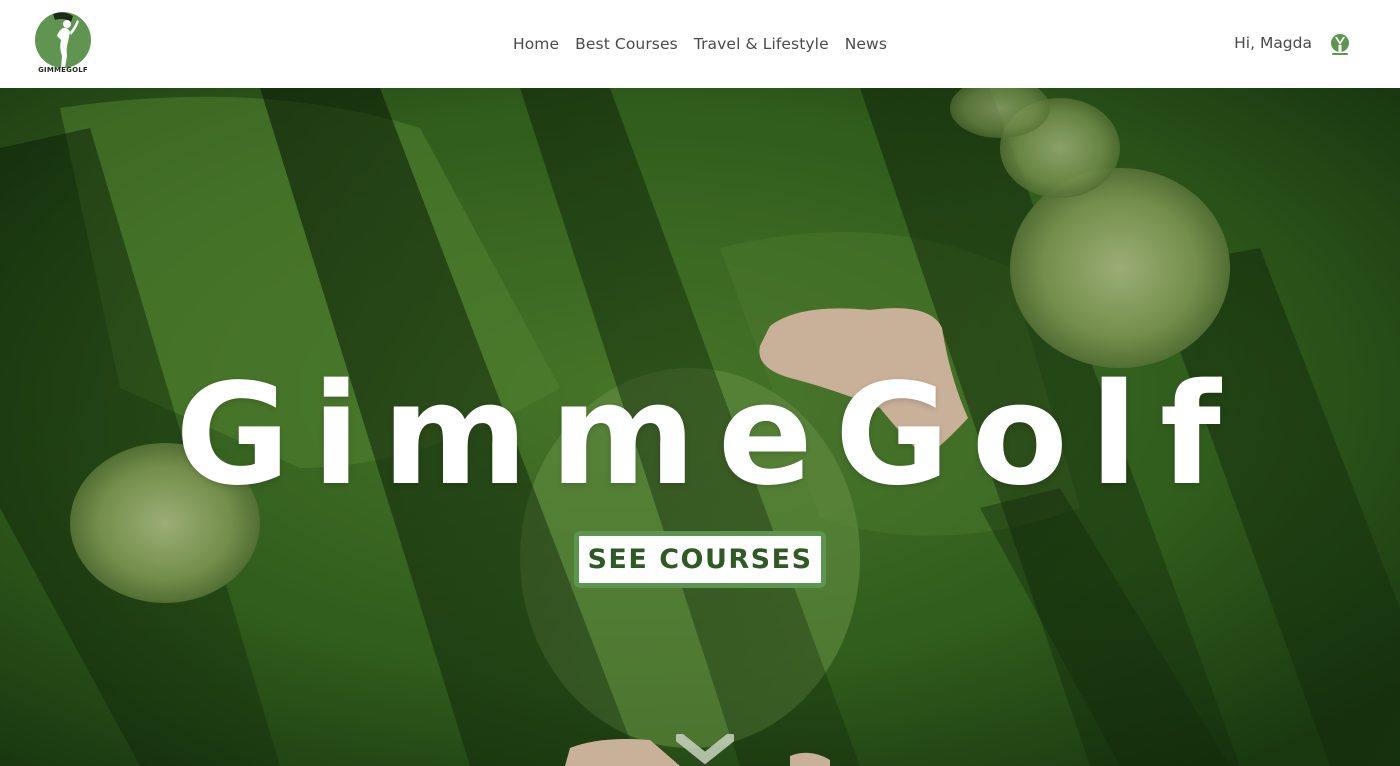 The height and width of the screenshot is (766, 1400). I want to click on golfer-silhouette-icon, so click(66, 40).